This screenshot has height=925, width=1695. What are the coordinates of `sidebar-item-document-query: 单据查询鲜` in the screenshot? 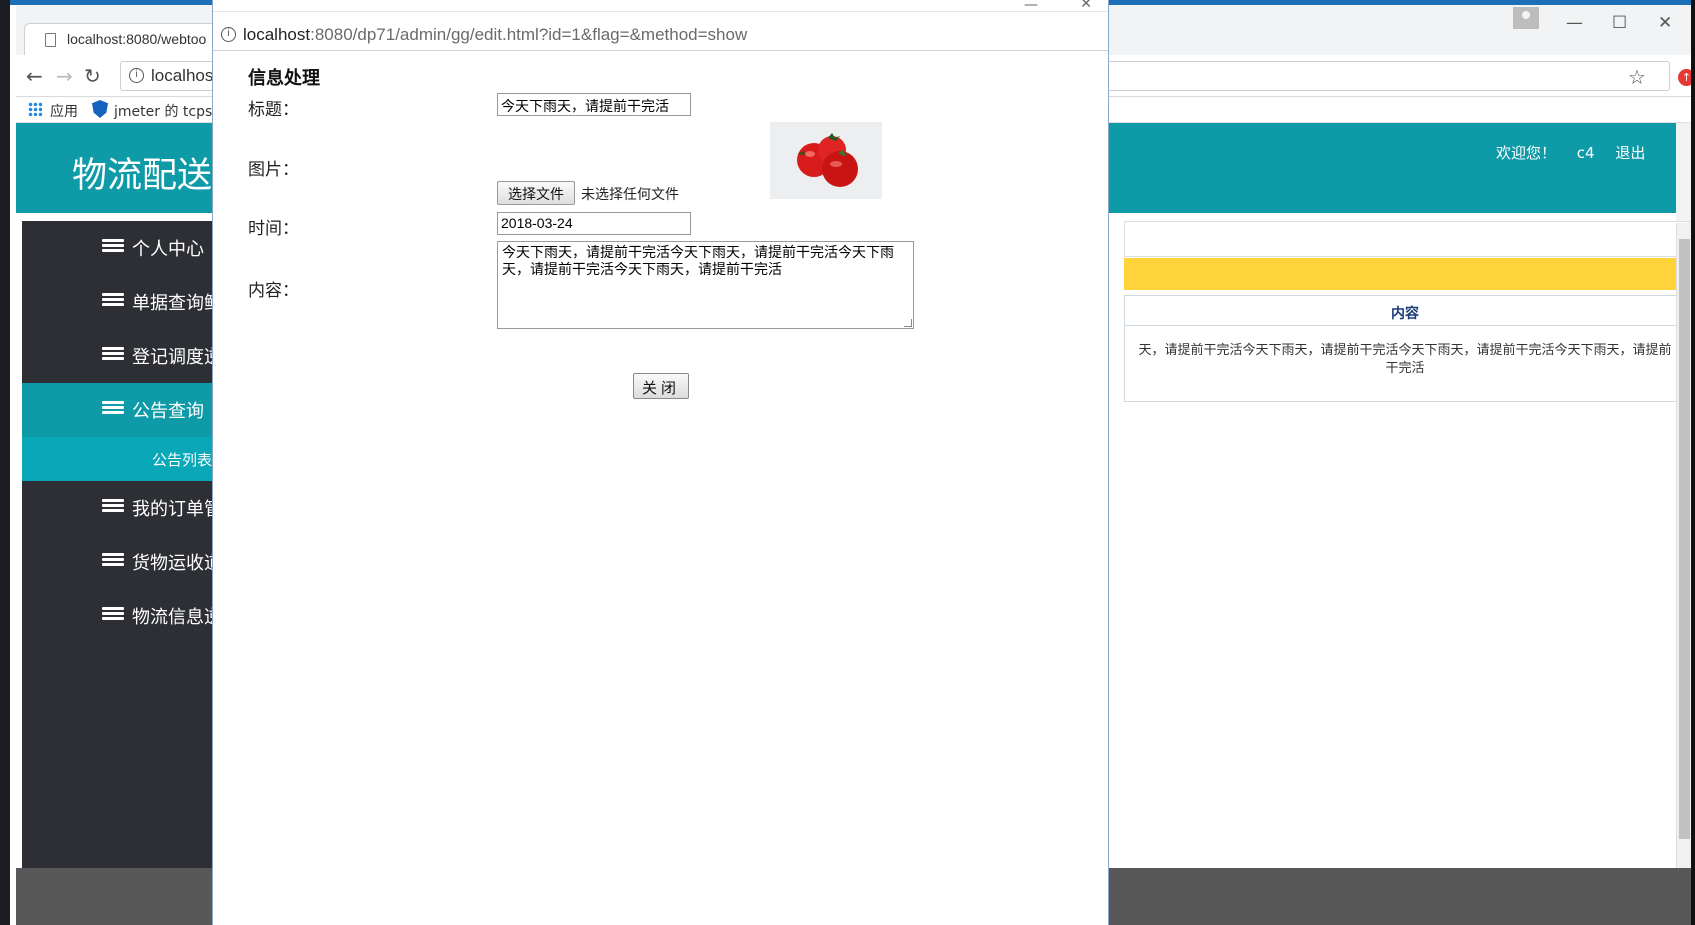 It's located at (121, 302).